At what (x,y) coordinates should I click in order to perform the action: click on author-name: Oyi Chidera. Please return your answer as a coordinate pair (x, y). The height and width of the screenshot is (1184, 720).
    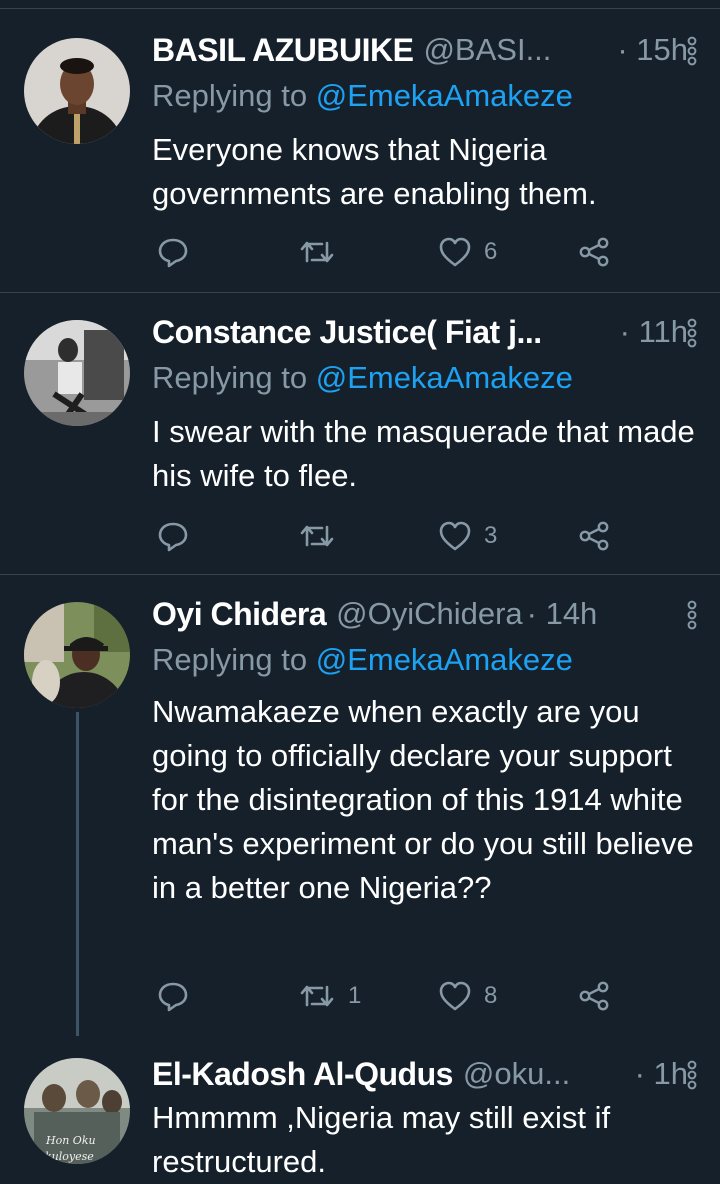
    Looking at the image, I should click on (239, 614).